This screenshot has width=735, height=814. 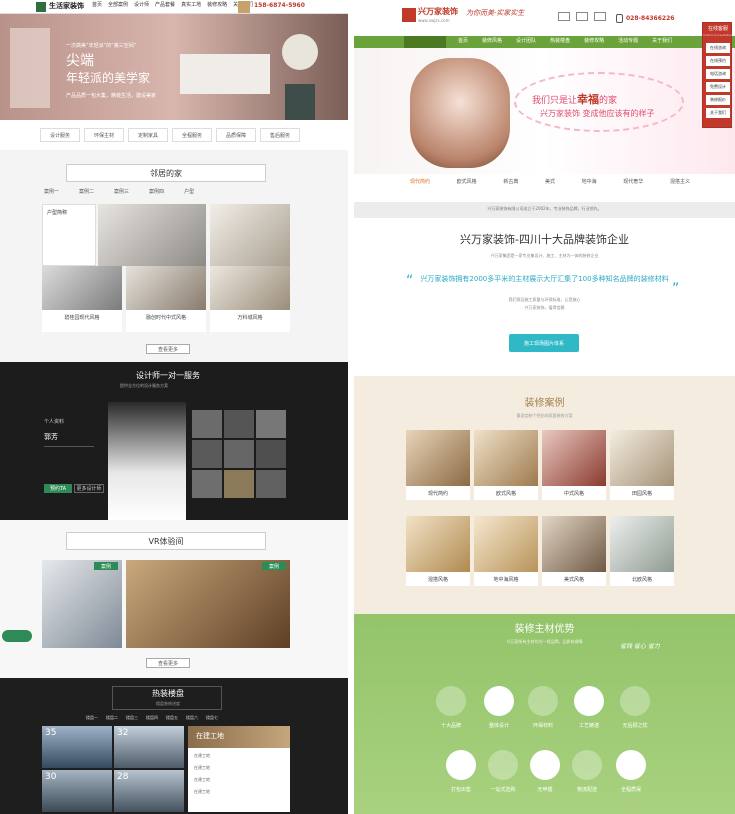 What do you see at coordinates (467, 182) in the screenshot?
I see `style-item: 欧式风格` at bounding box center [467, 182].